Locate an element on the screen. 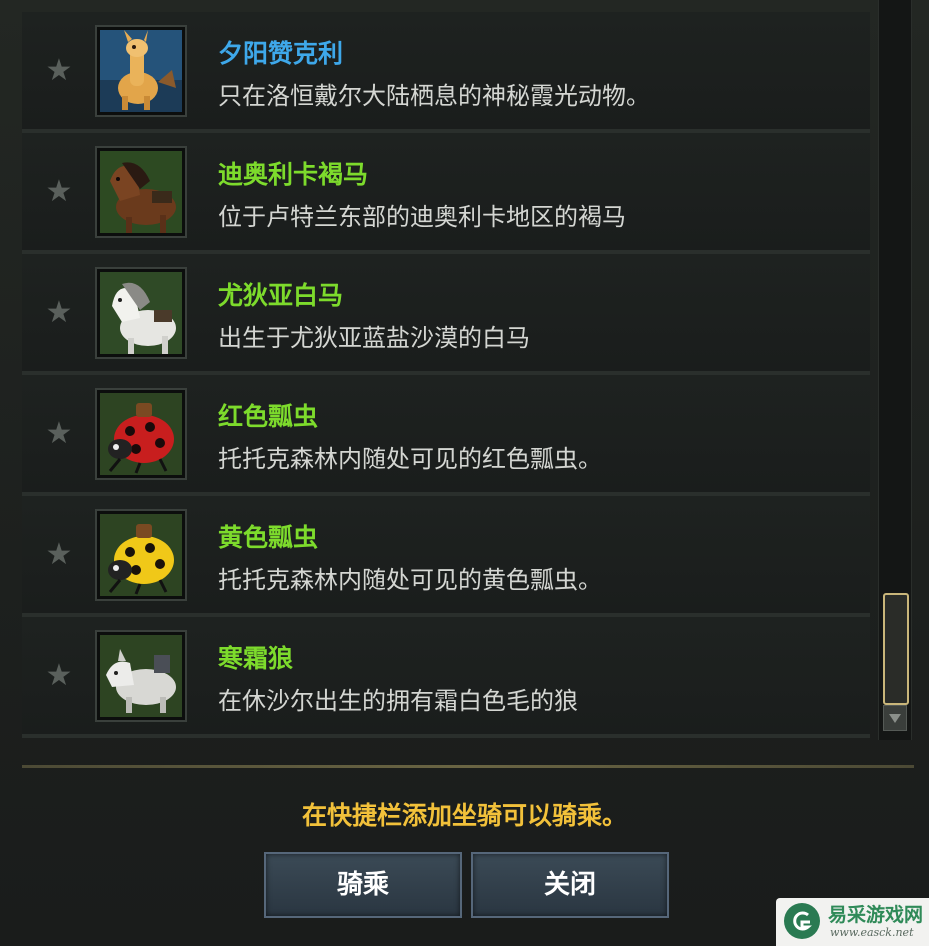 The width and height of the screenshot is (929, 946). brown-horse-icon is located at coordinates (141, 192).